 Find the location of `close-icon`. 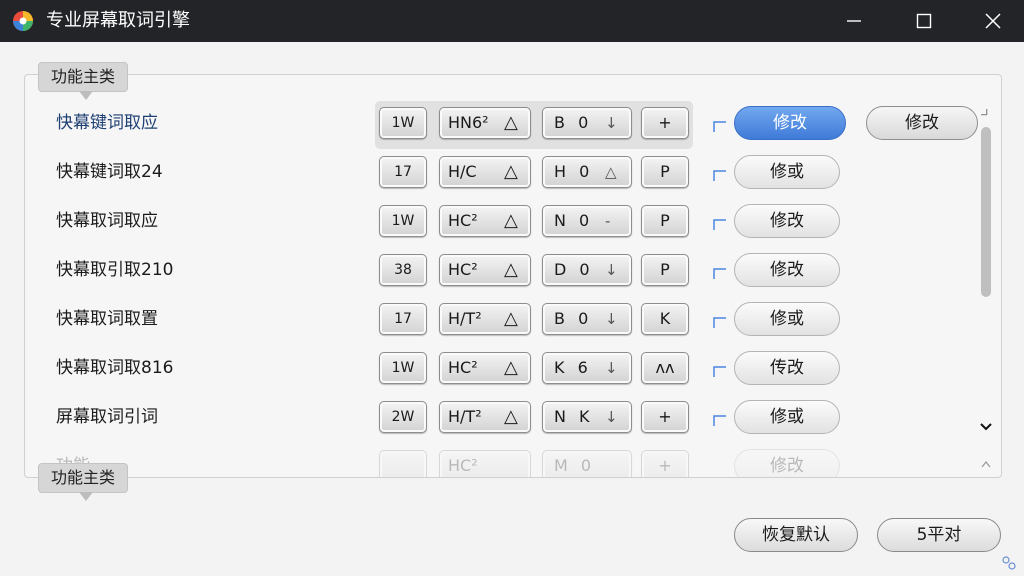

close-icon is located at coordinates (993, 21).